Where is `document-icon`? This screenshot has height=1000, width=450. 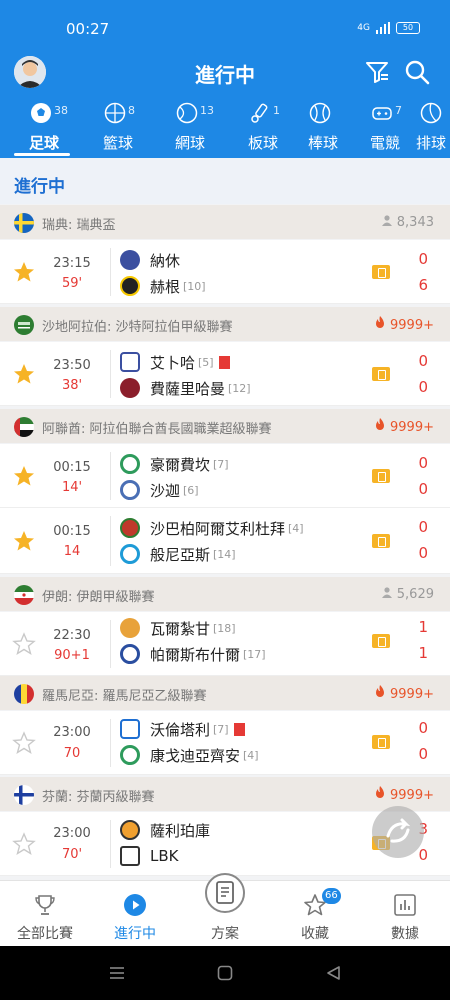
document-icon is located at coordinates (225, 892).